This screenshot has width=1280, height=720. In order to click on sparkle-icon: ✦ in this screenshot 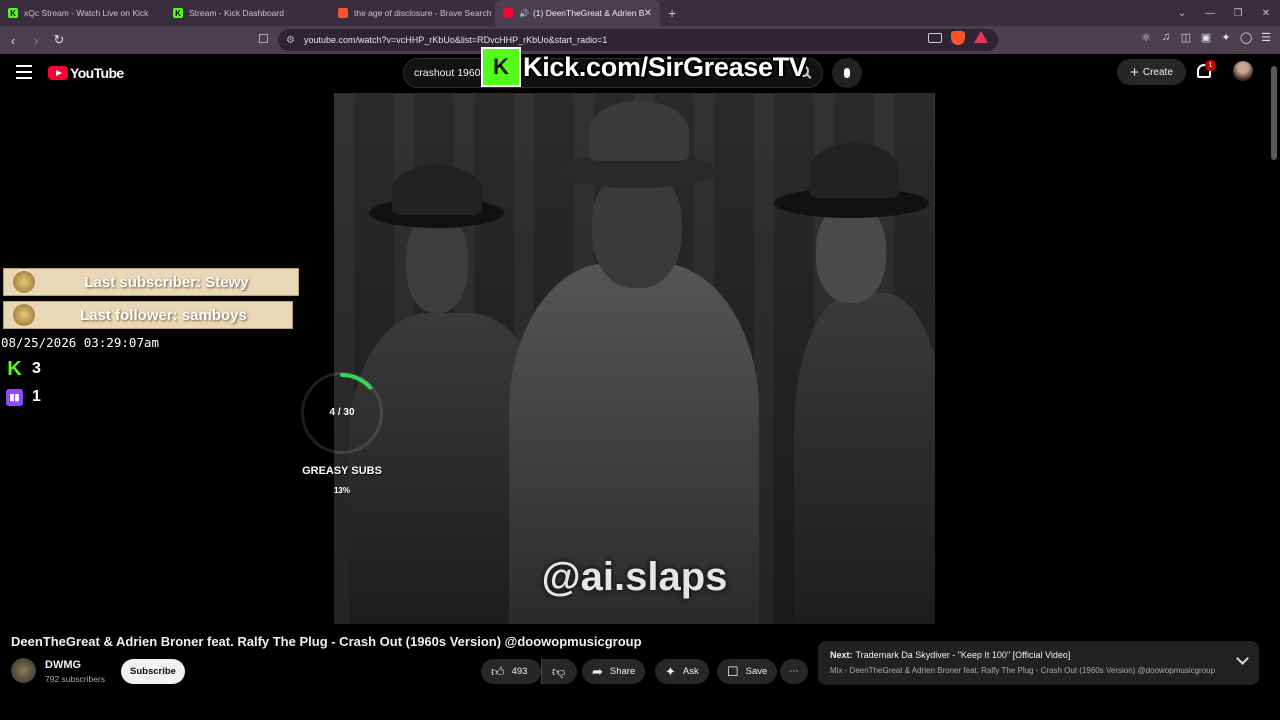, I will do `click(670, 671)`.